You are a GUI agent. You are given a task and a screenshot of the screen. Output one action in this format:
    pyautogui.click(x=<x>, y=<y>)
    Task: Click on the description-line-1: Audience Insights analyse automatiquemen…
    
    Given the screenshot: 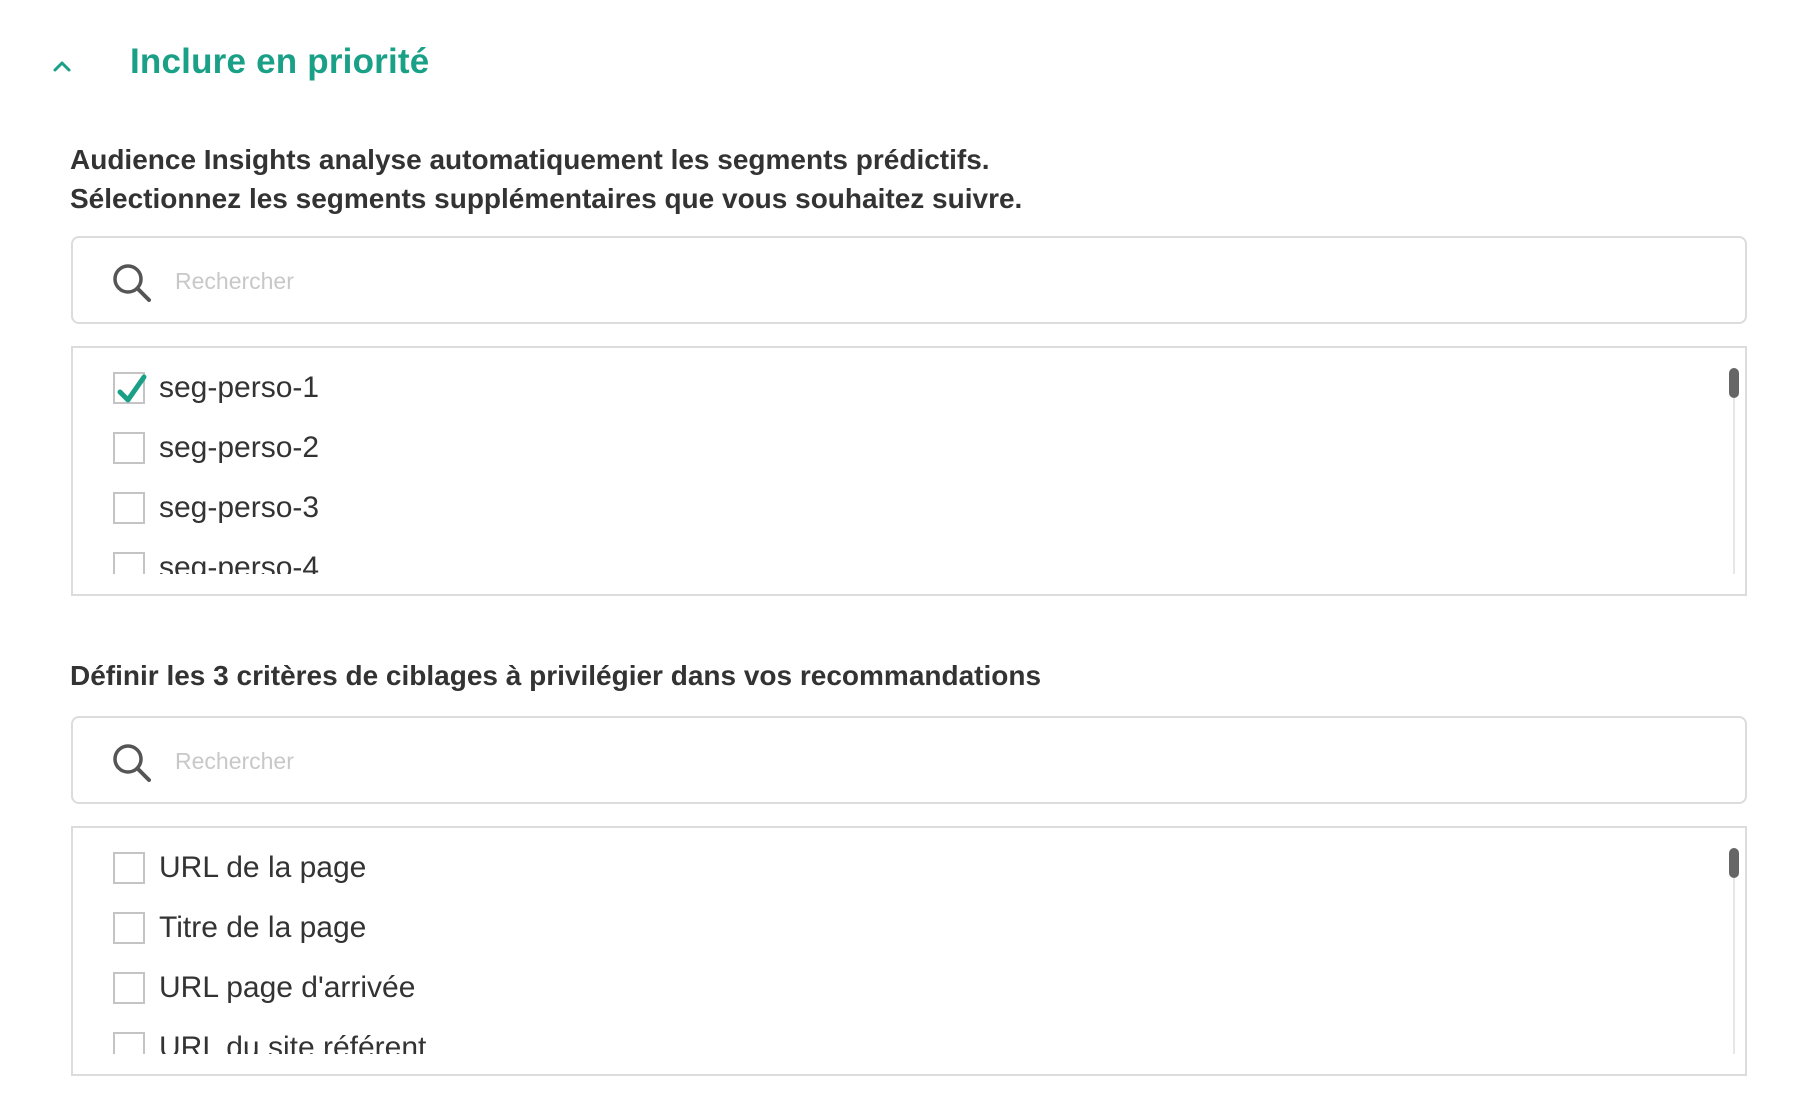 What is the action you would take?
    pyautogui.click(x=530, y=159)
    